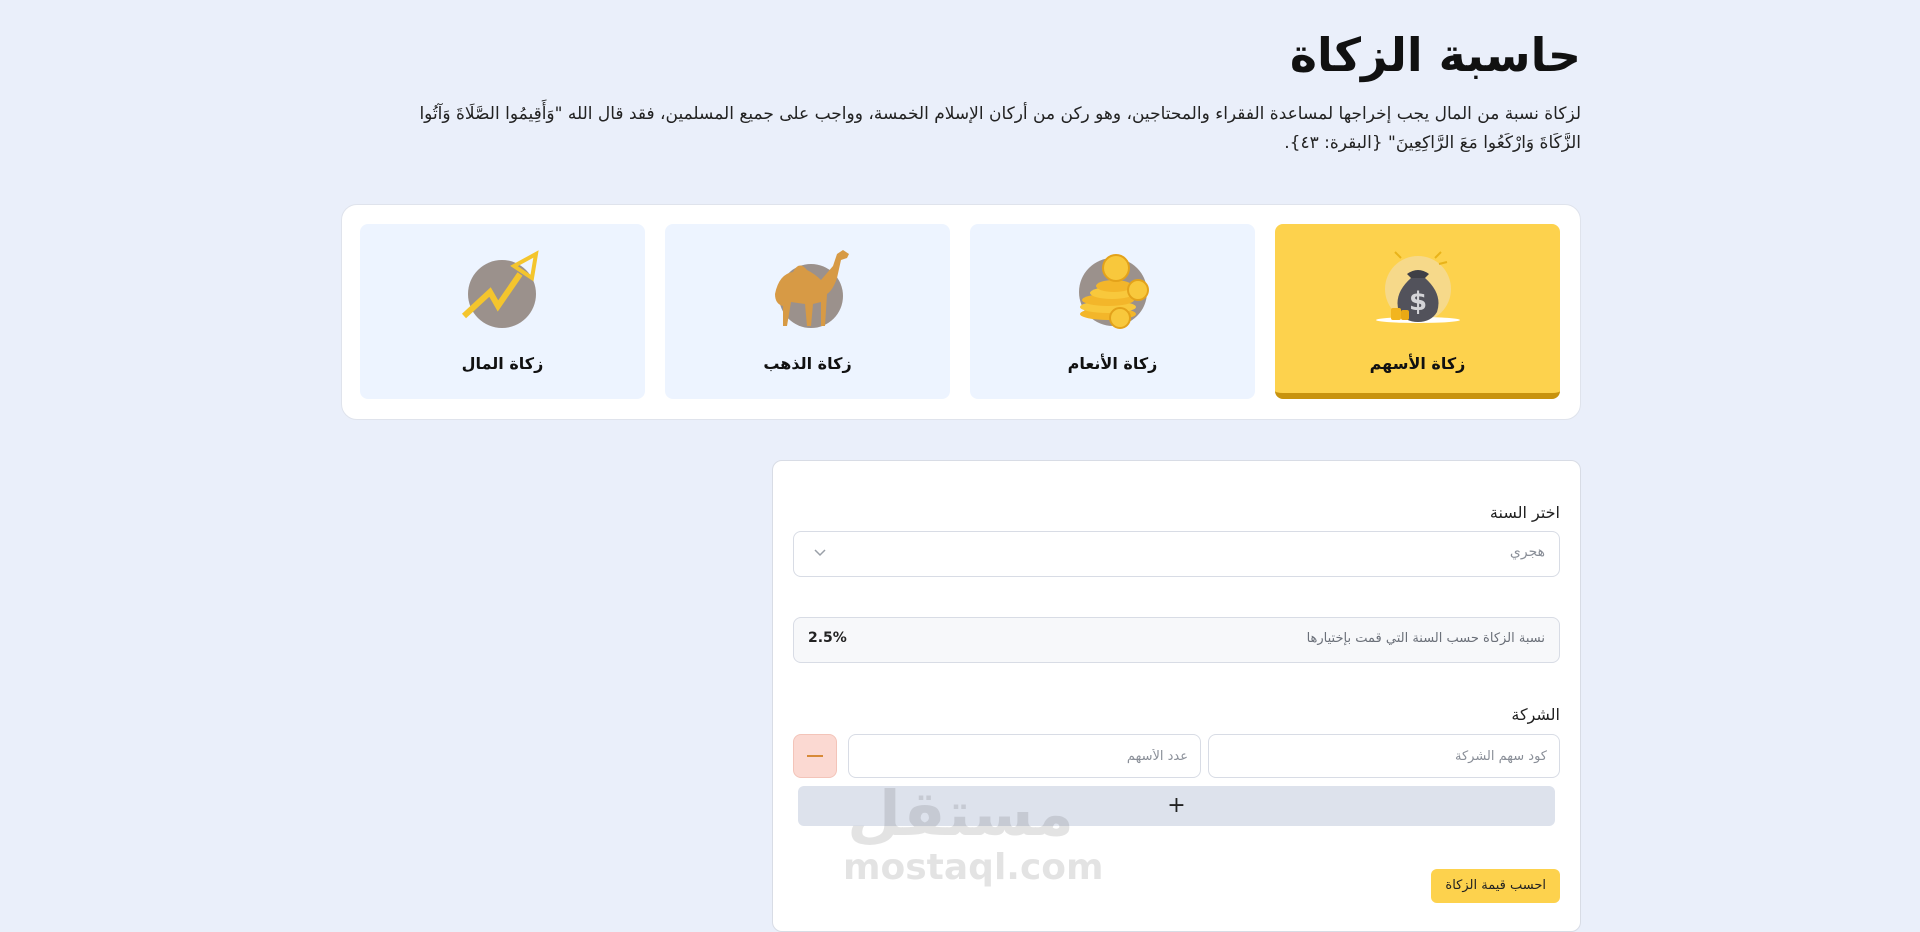  Describe the element at coordinates (1425, 638) in the screenshot. I see `zakat-rate-label: نسبة الزكاة حسب السنة التي قمت بإختيارها` at that location.